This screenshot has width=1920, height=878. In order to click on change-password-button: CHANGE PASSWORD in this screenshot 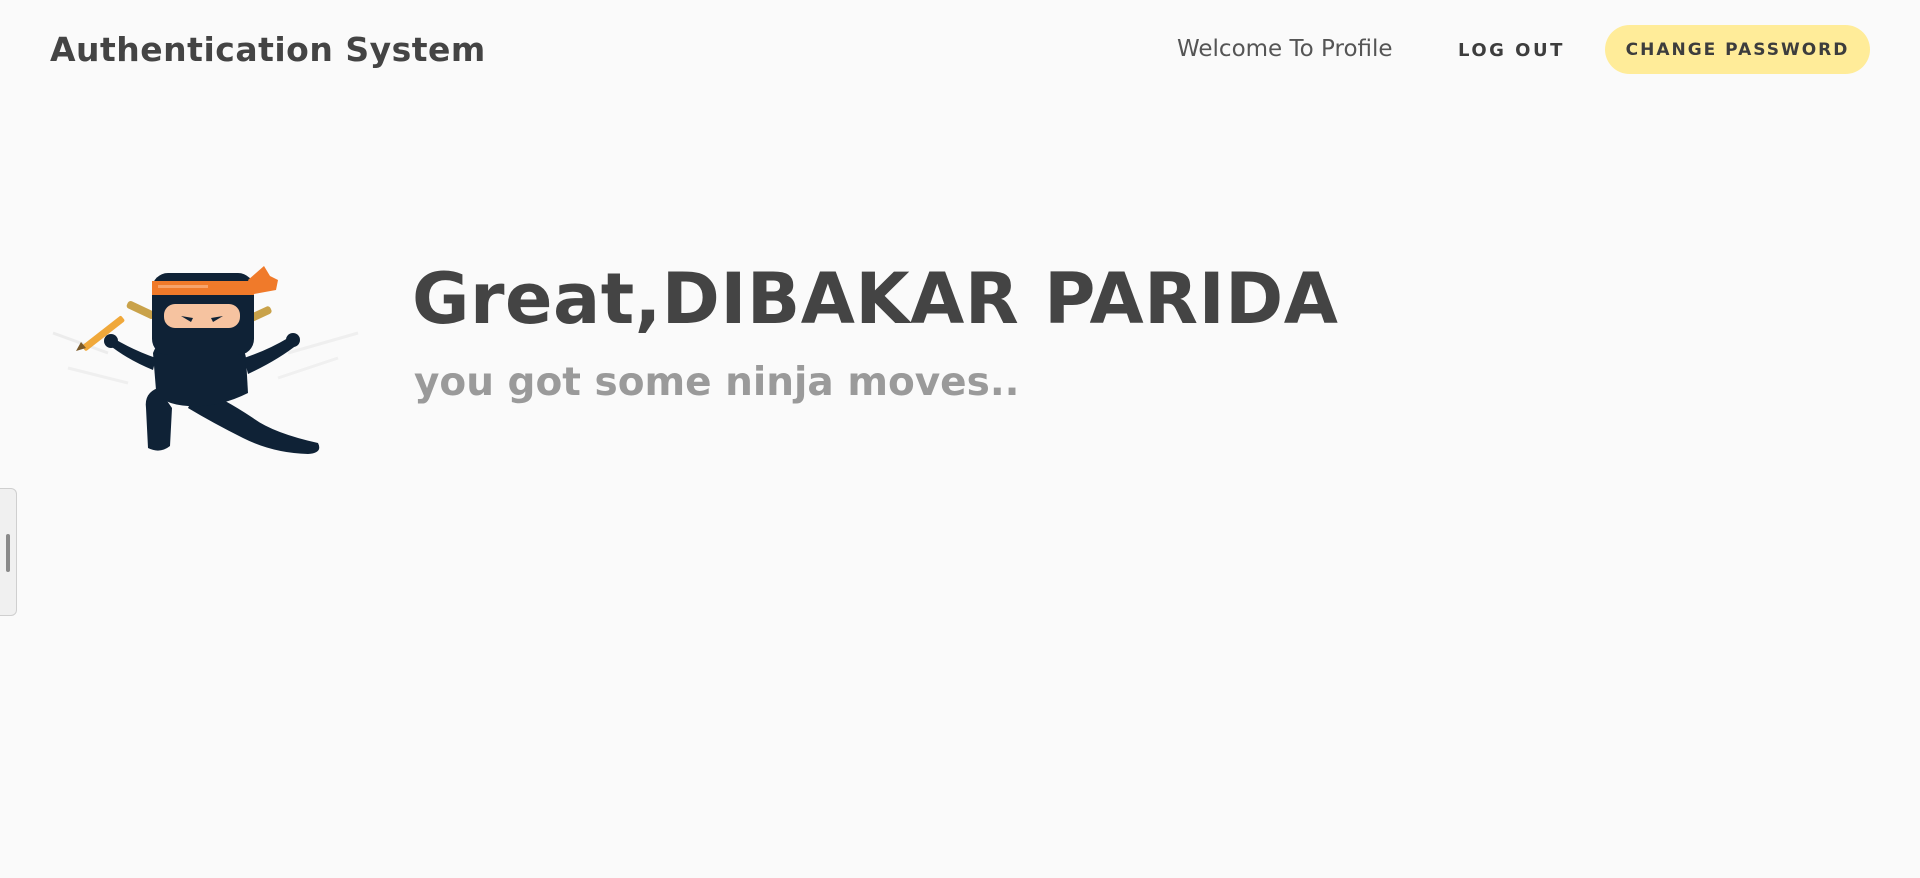, I will do `click(1737, 49)`.